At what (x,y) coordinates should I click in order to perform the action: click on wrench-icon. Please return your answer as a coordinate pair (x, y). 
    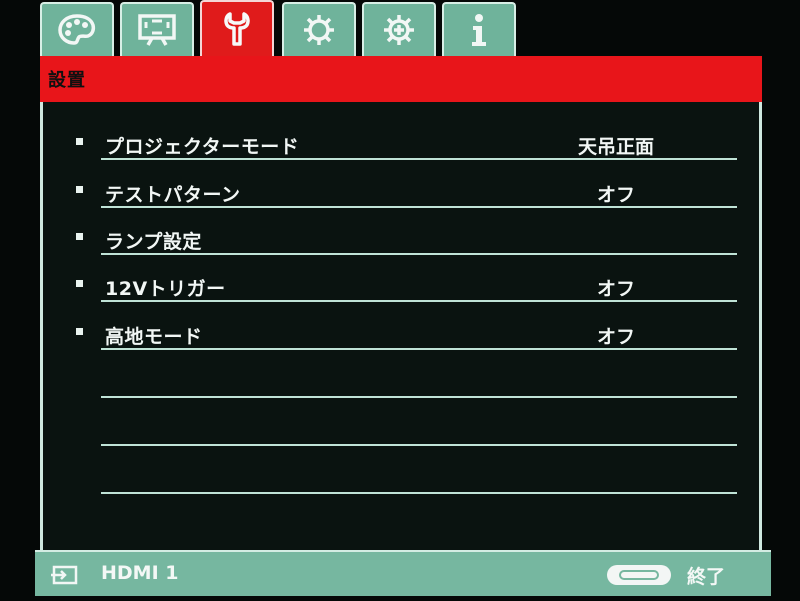
    Looking at the image, I should click on (237, 29).